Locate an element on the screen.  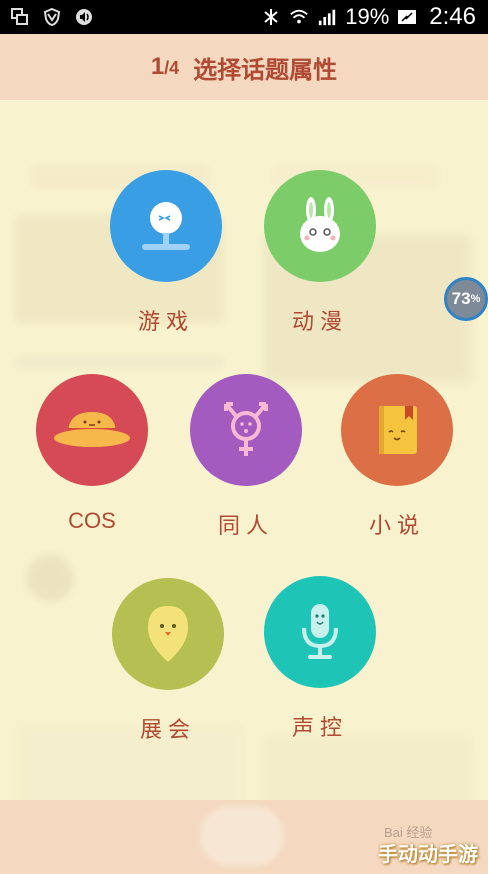
category-novel: 小说 is located at coordinates (397, 457).